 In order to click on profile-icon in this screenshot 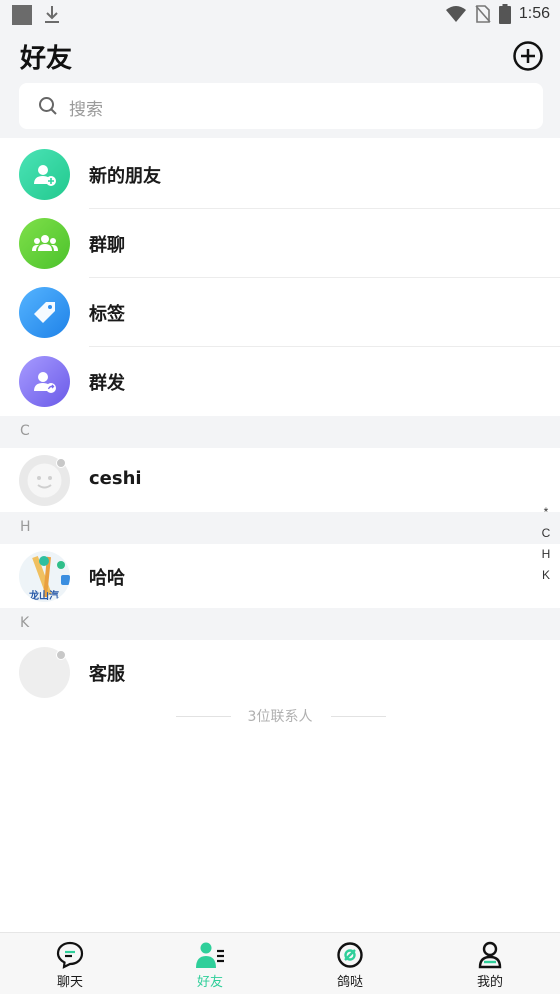, I will do `click(490, 955)`.